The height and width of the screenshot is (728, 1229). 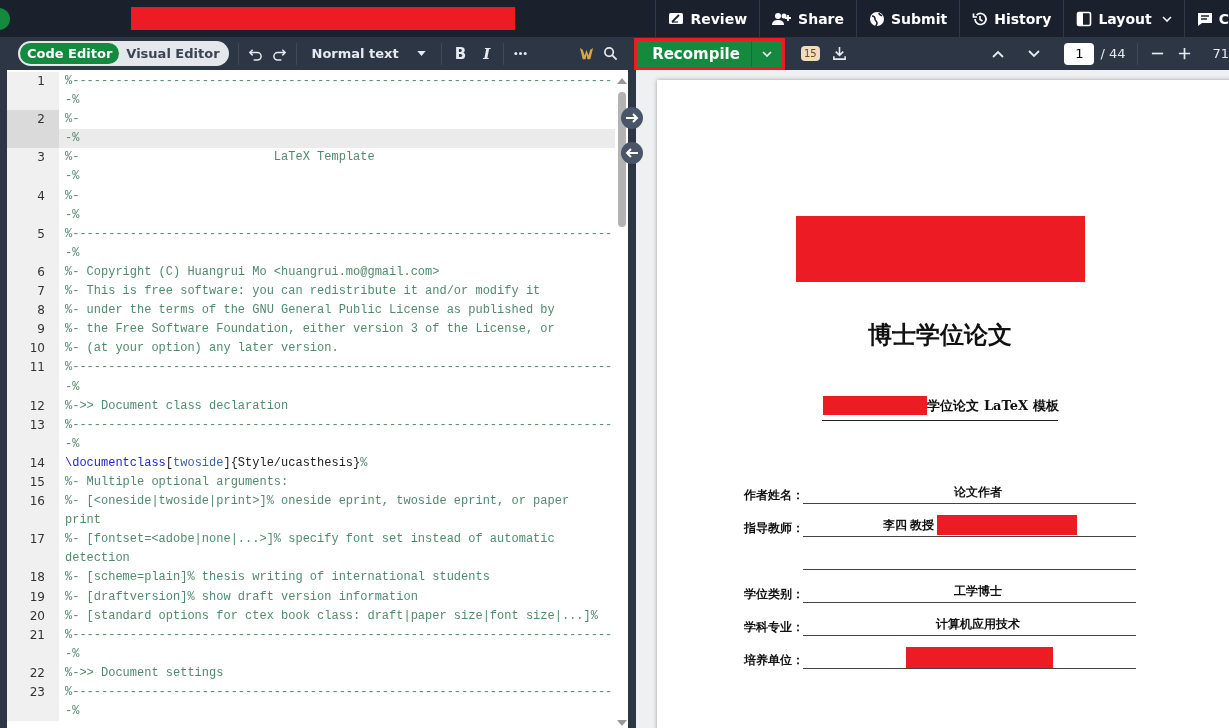 I want to click on thesis-subtitle: 学位论文 LaTeX 模板, so click(x=993, y=405).